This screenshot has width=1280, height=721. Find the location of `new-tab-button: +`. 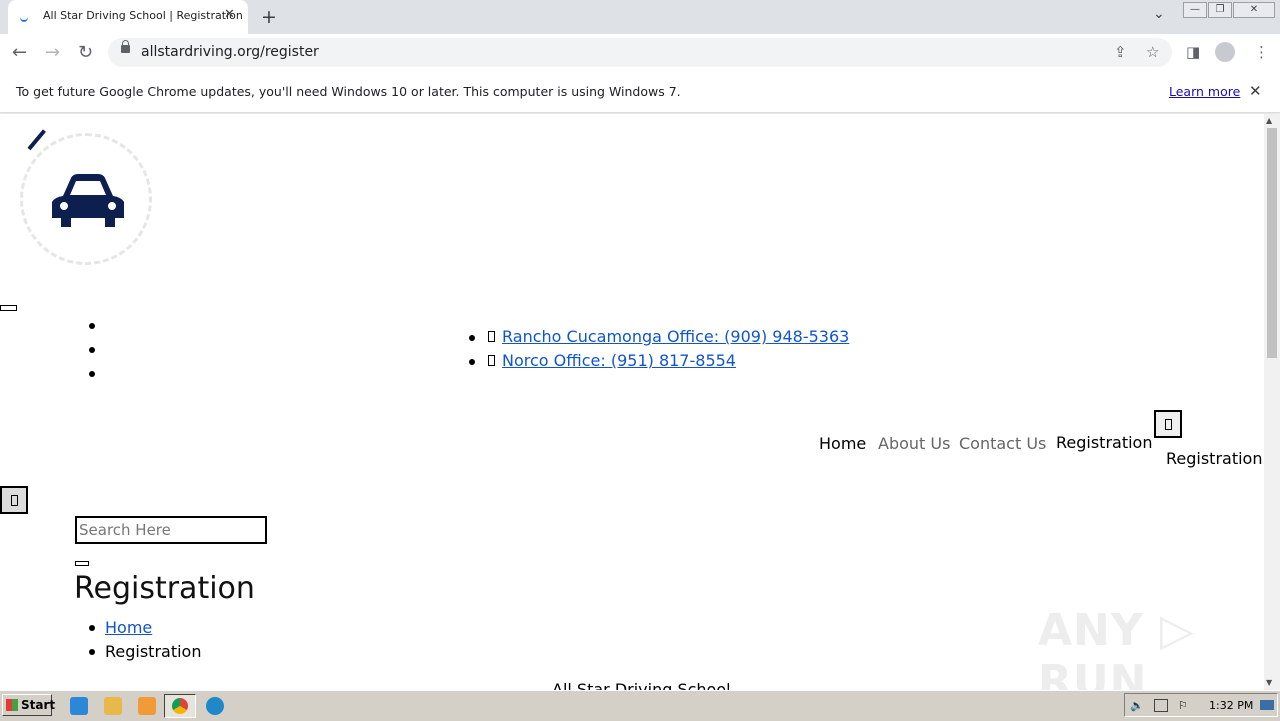

new-tab-button: + is located at coordinates (269, 17).